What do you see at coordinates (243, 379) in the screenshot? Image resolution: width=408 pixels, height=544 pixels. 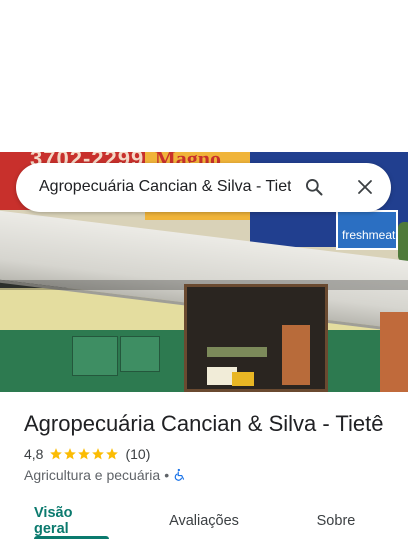 I see `display-item` at bounding box center [243, 379].